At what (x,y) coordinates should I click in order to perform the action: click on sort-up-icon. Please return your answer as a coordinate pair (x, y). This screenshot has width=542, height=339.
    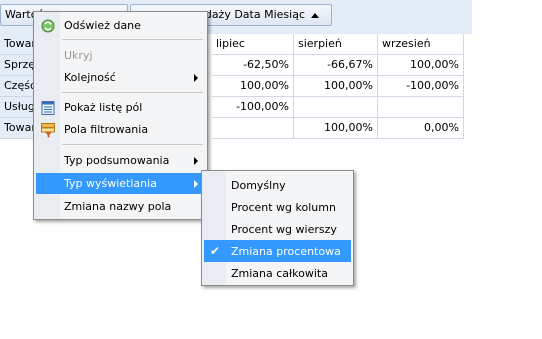
    Looking at the image, I should click on (315, 15).